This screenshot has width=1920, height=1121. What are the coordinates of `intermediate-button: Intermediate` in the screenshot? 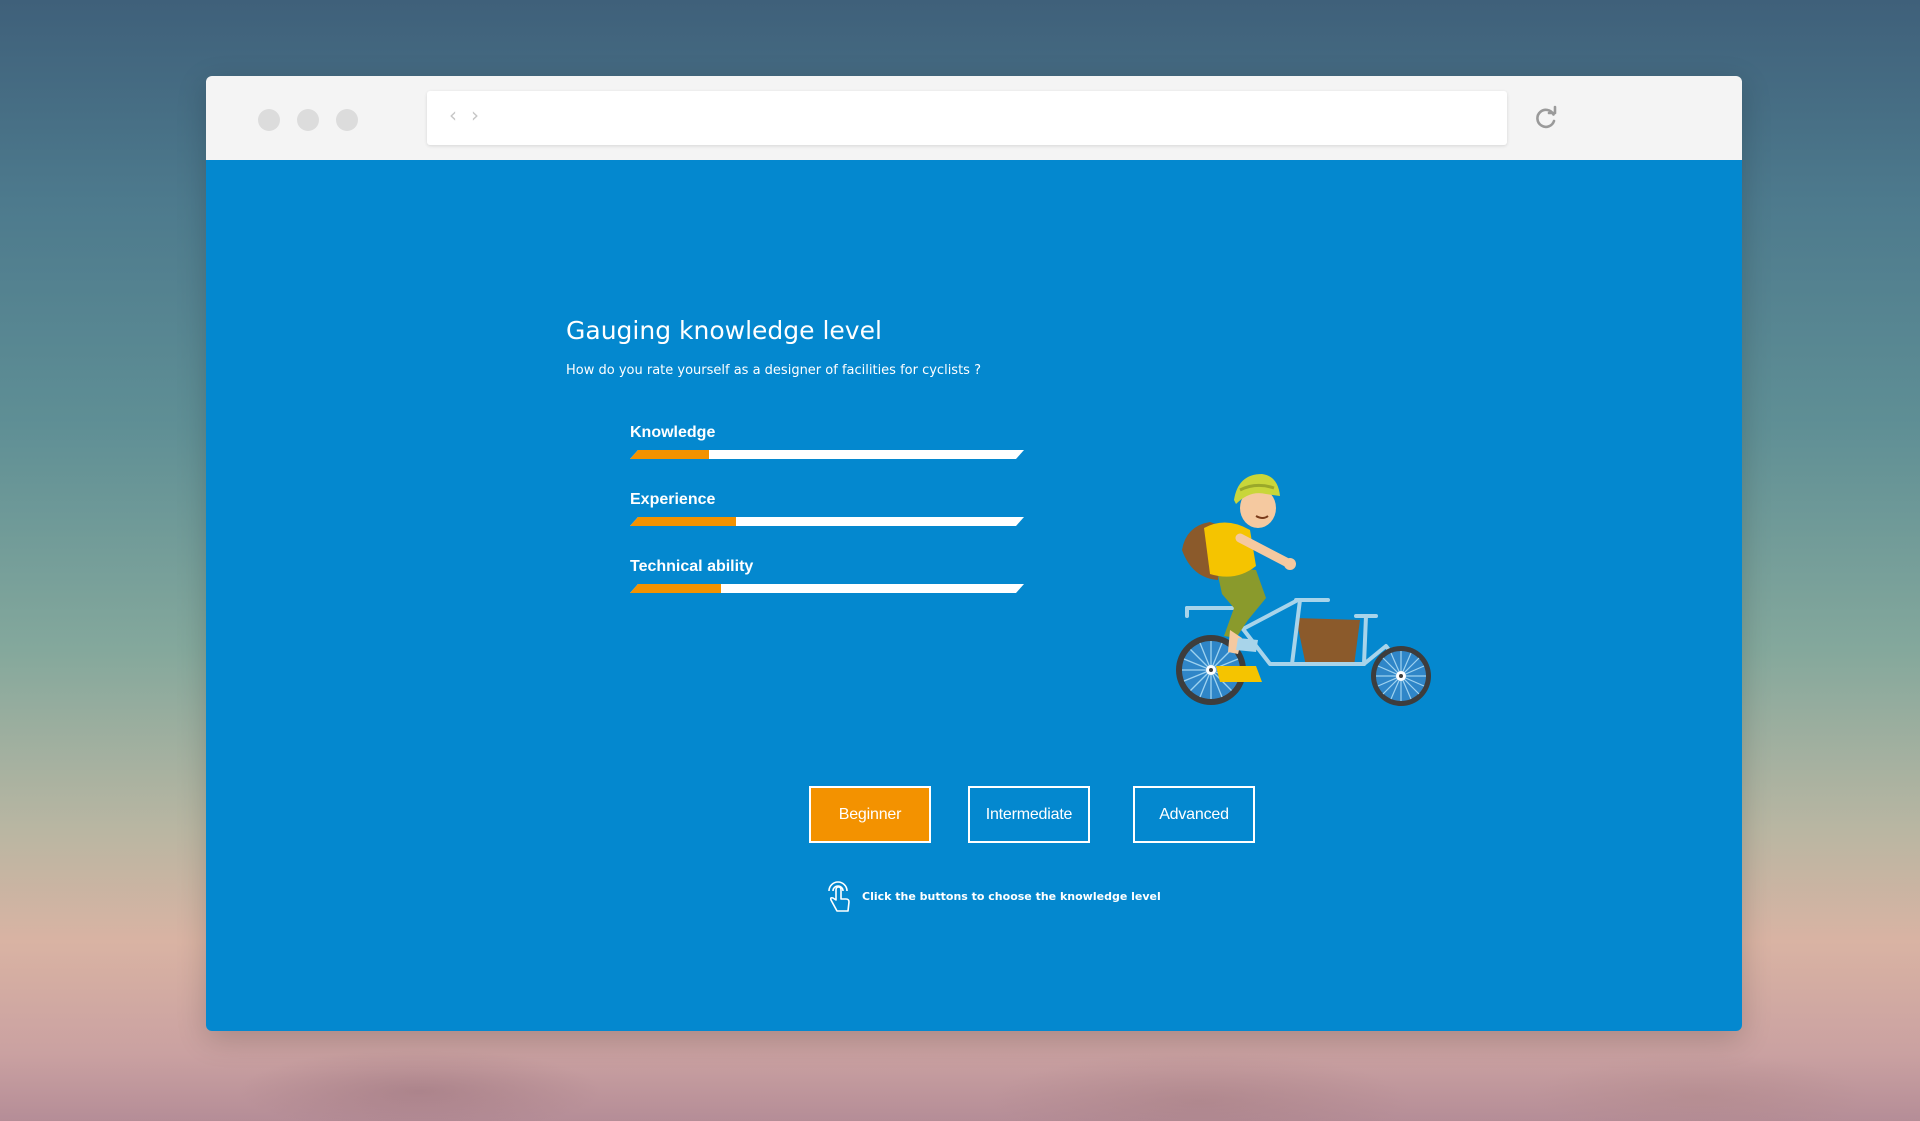 It's located at (1029, 814).